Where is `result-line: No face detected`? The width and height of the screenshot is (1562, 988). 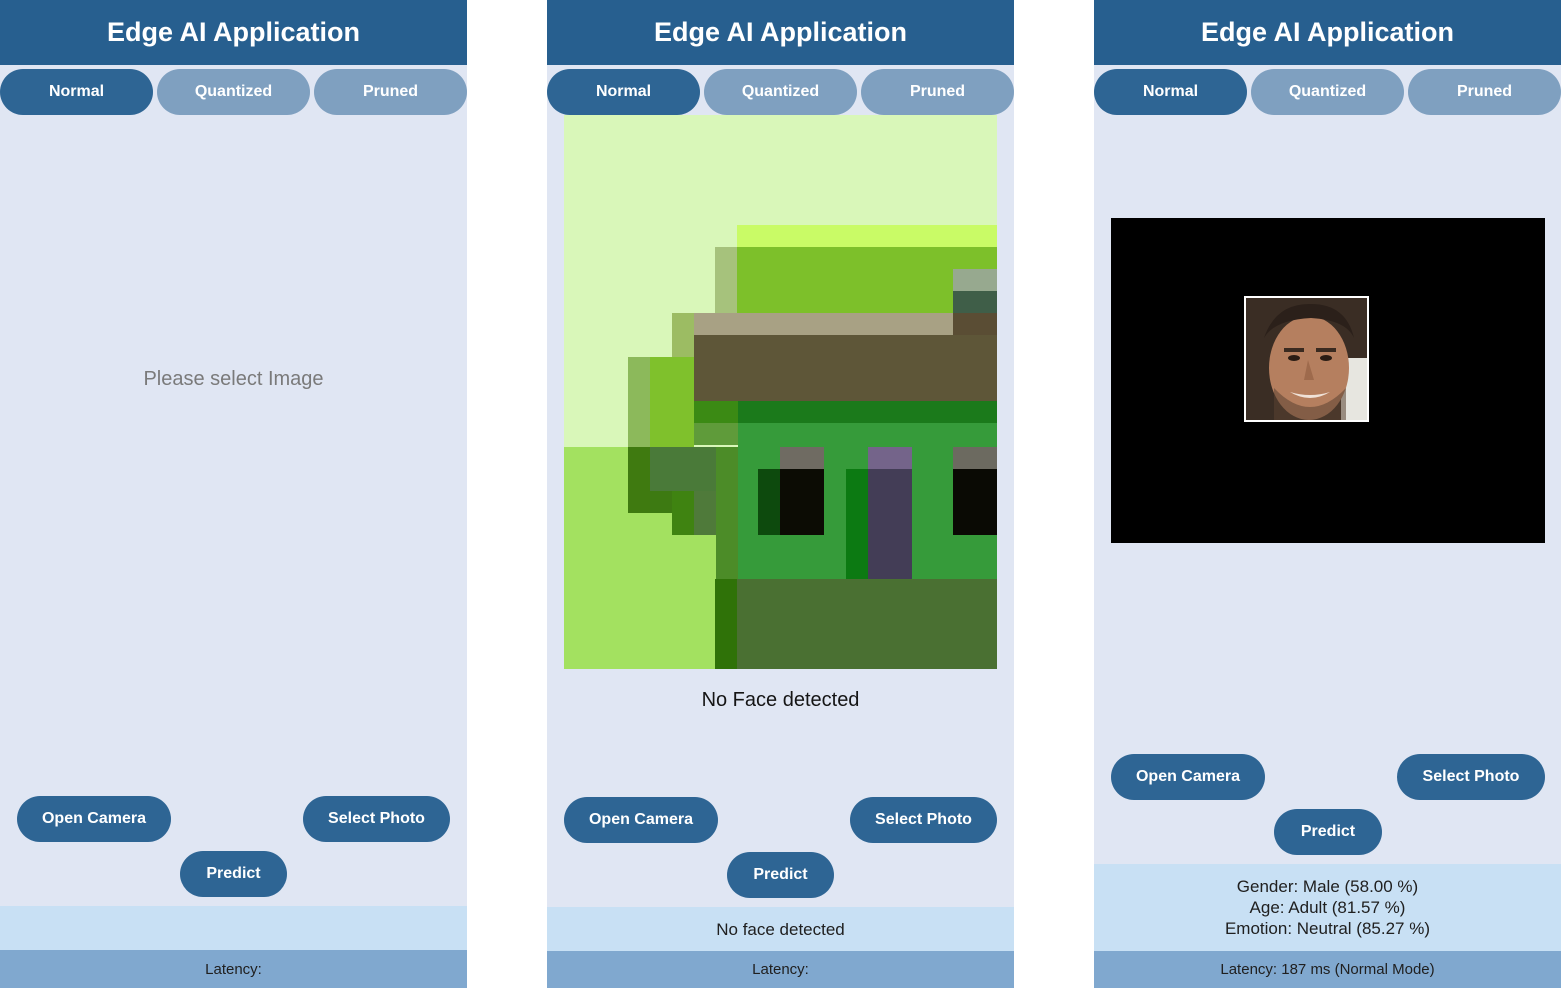
result-line: No face detected is located at coordinates (780, 929).